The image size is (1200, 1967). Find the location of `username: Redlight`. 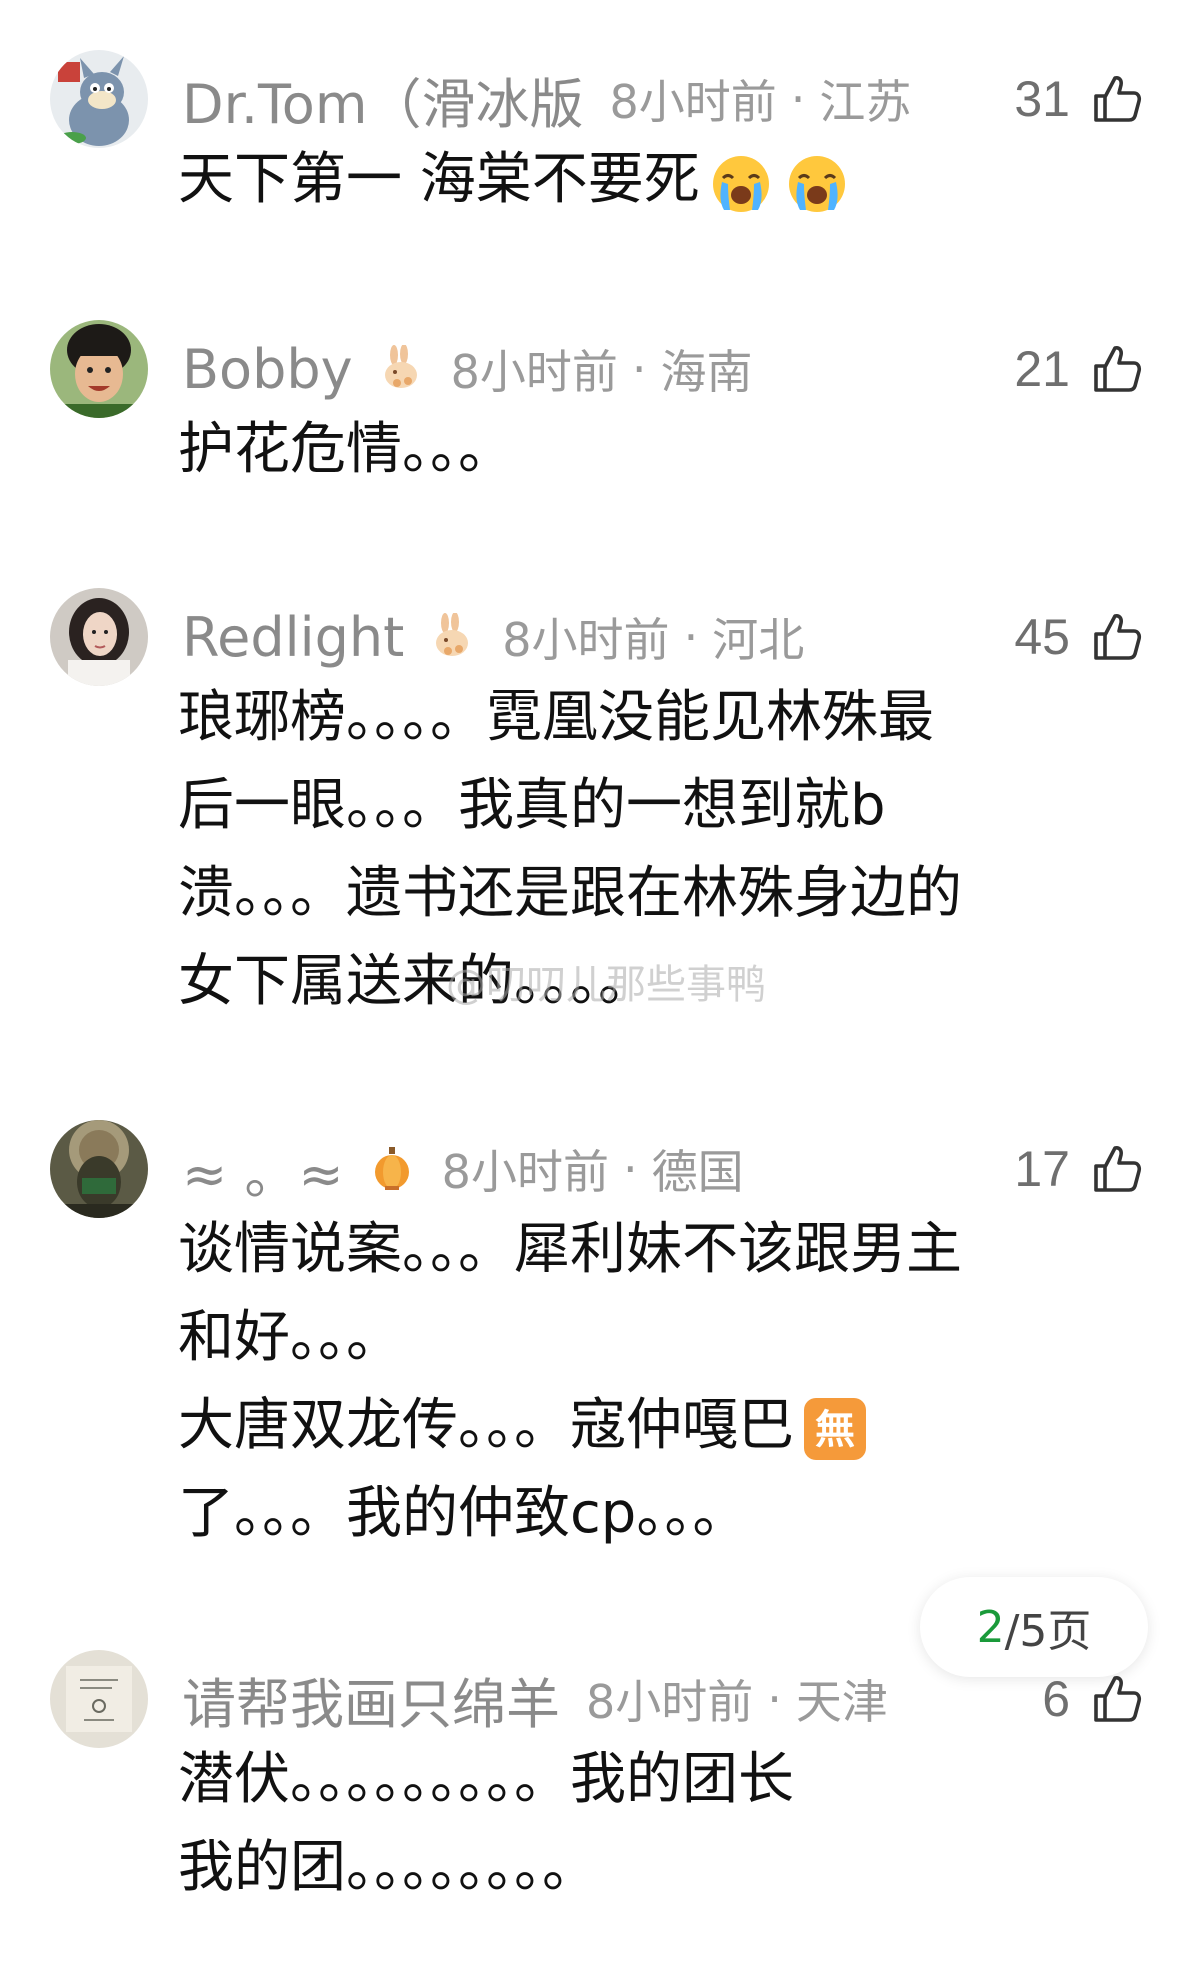

username: Redlight is located at coordinates (293, 637).